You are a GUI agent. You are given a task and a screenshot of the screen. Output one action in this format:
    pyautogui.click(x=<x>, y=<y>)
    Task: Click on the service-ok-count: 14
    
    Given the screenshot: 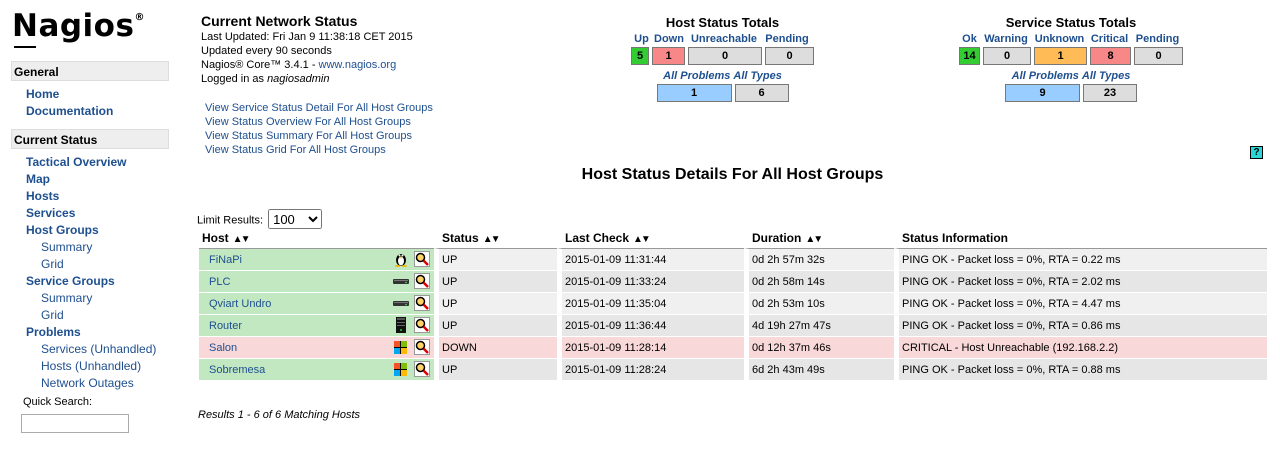 What is the action you would take?
    pyautogui.click(x=969, y=56)
    